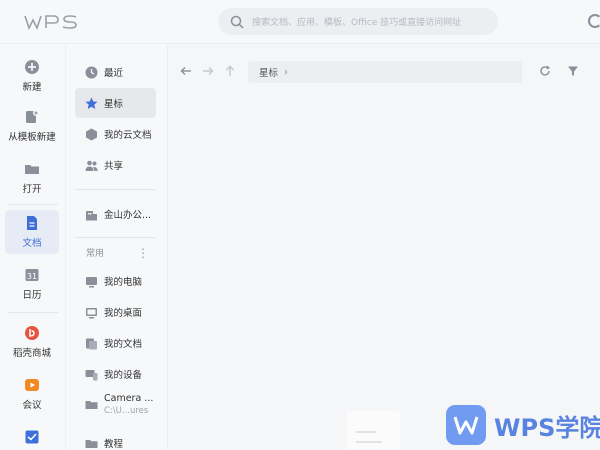  I want to click on back-button, so click(186, 71).